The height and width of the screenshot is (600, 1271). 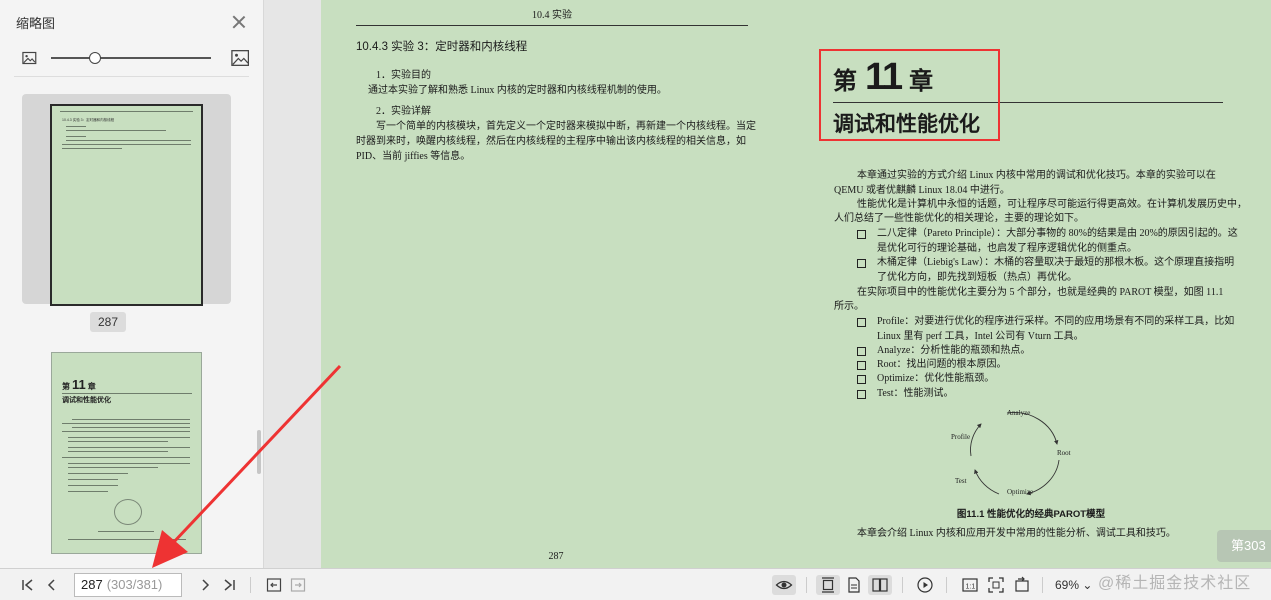 I want to click on fit-page-icon, so click(x=996, y=585).